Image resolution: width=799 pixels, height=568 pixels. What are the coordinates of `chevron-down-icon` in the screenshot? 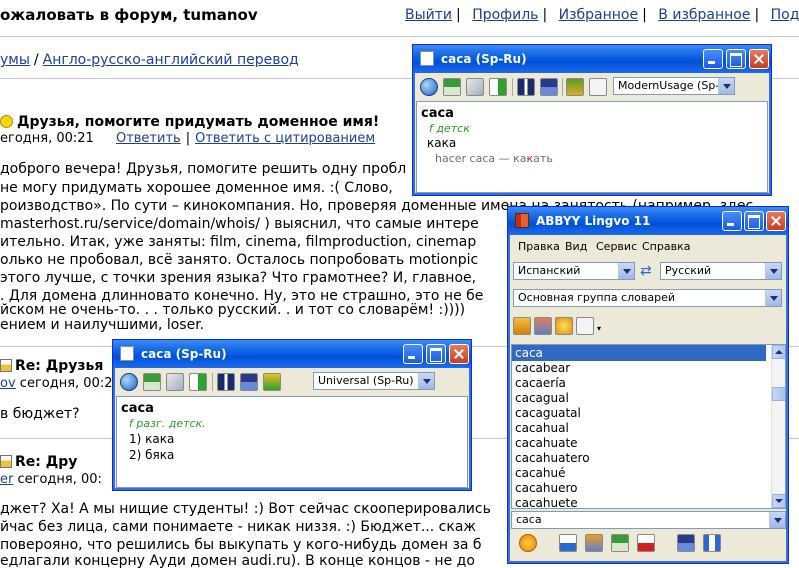 It's located at (773, 298).